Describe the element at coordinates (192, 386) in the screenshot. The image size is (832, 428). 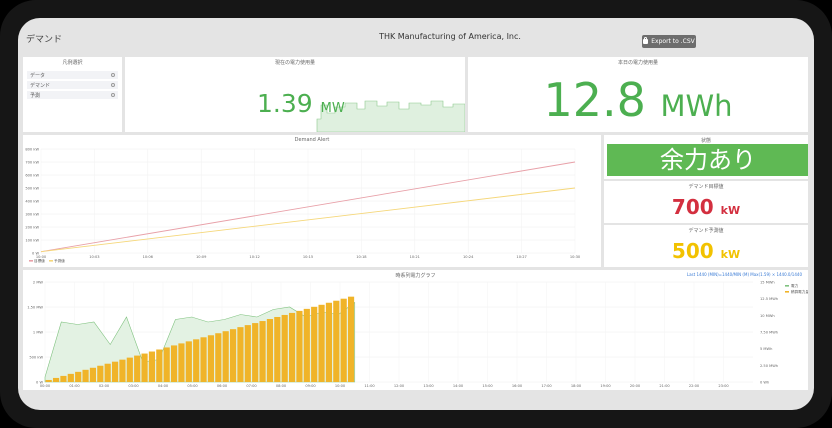
I see `x-tick-label: 05:00` at that location.